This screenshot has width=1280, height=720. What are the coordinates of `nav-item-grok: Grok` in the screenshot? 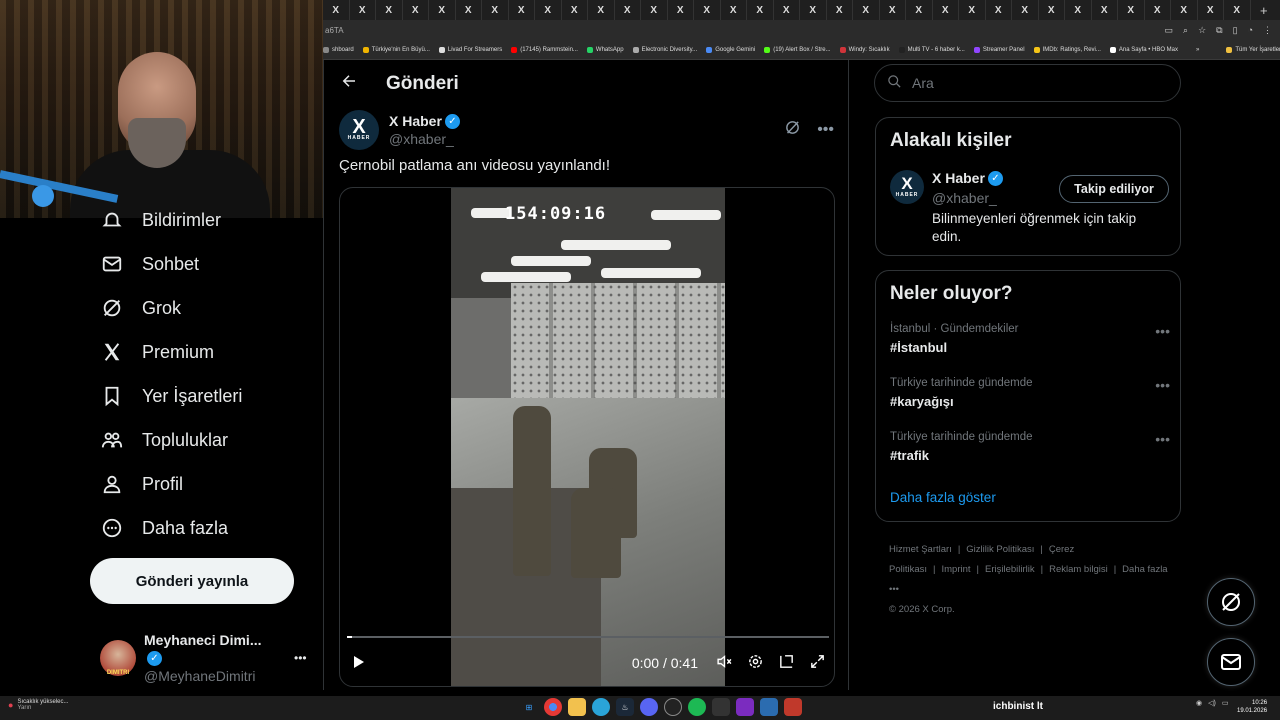 It's located at (140, 308).